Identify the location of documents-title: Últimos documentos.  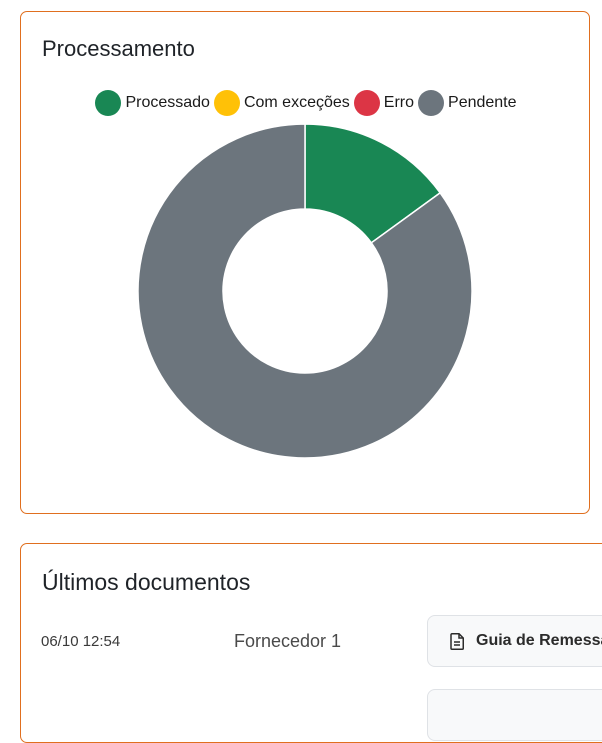
(146, 582).